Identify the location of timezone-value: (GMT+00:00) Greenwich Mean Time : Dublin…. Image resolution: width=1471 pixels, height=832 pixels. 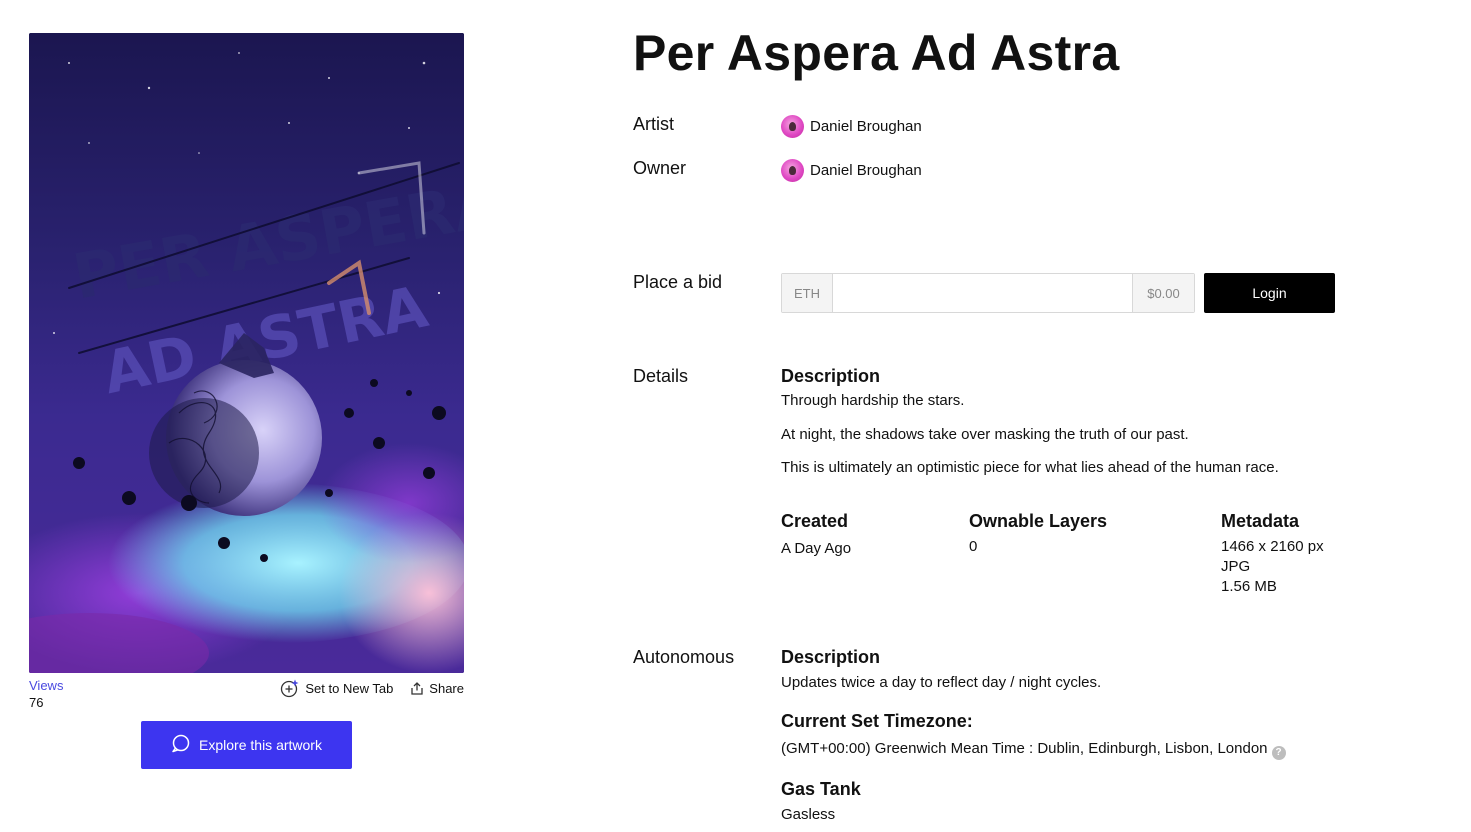
(1024, 748).